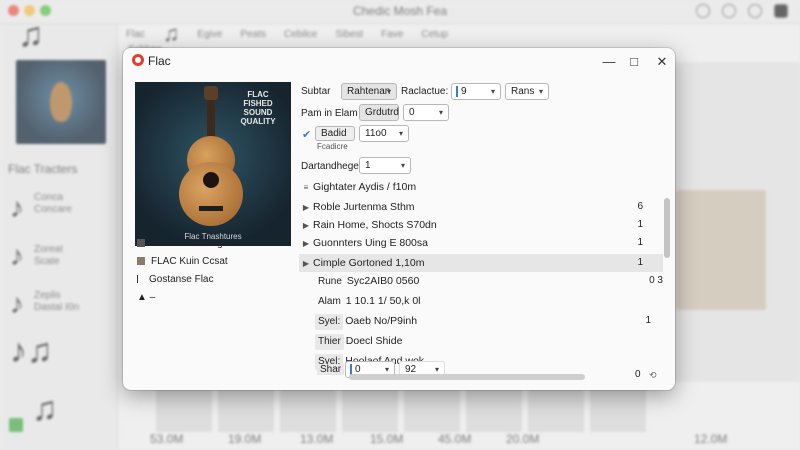 The image size is (800, 450). I want to click on checkmark-icon: ✔, so click(306, 134).